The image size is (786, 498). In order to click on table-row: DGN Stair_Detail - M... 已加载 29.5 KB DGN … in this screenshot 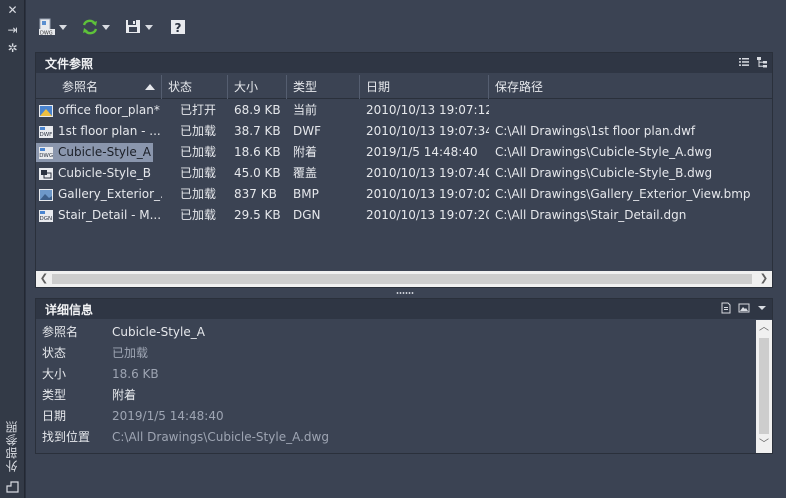, I will do `click(404, 215)`.